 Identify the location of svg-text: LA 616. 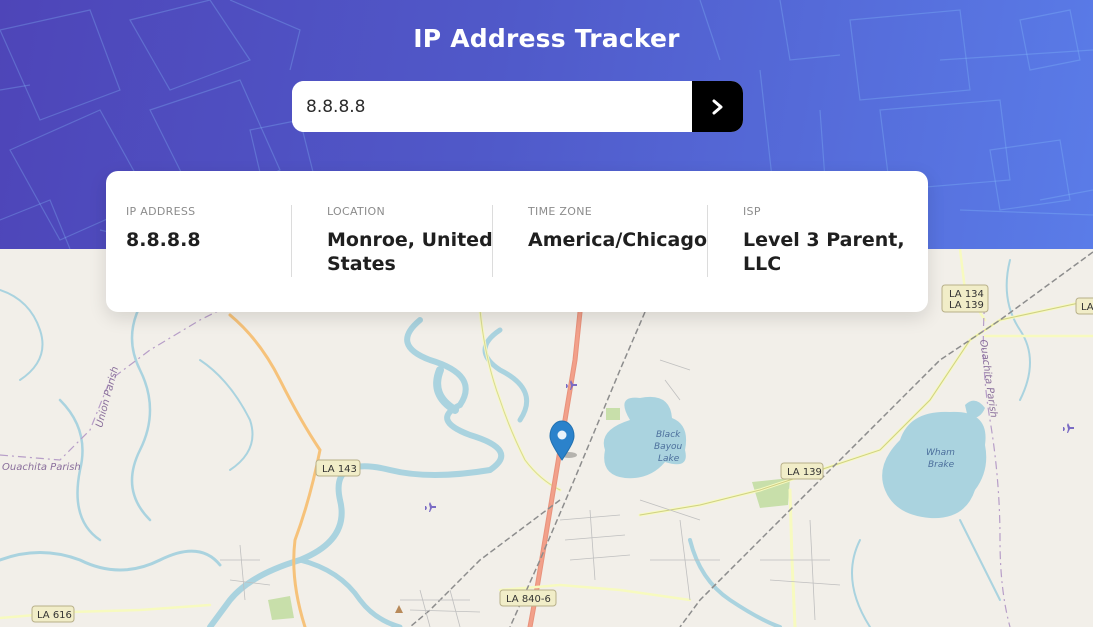
(54, 615).